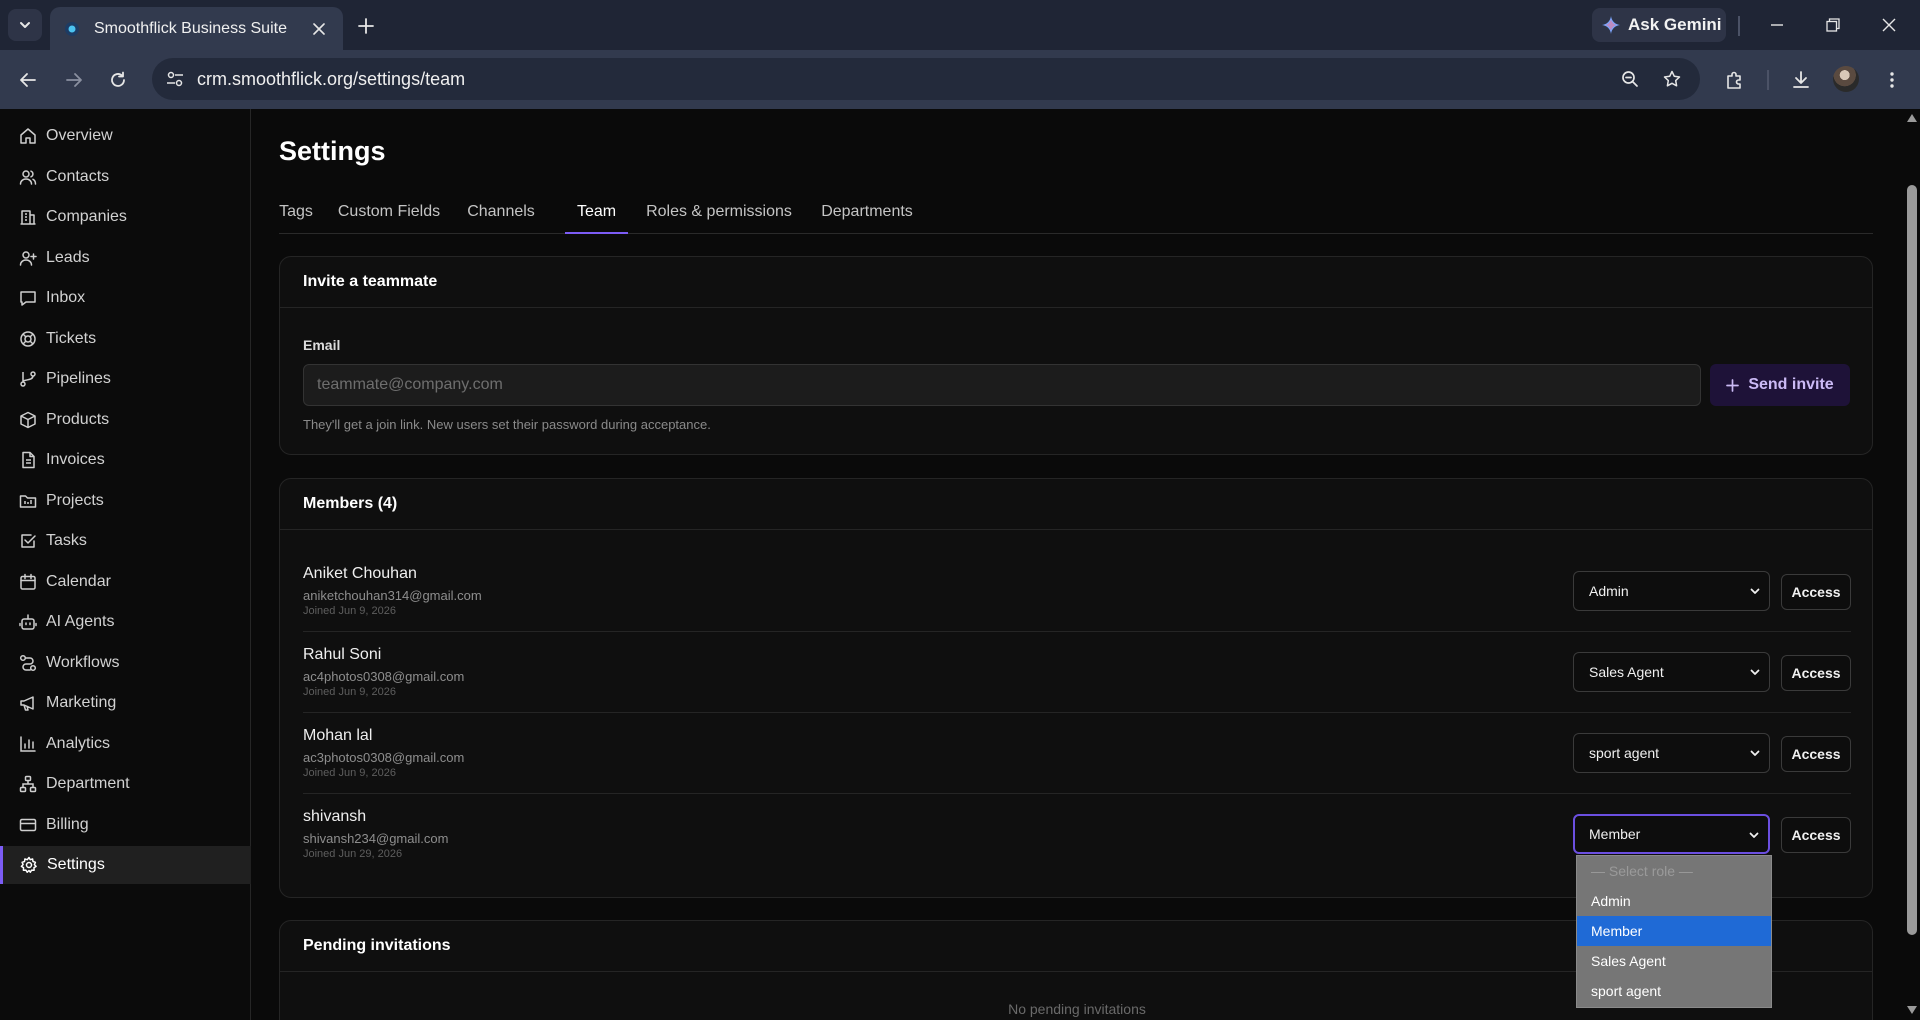 The width and height of the screenshot is (1920, 1020). Describe the element at coordinates (125, 541) in the screenshot. I see `sidebar-item-tasks: Tasks` at that location.